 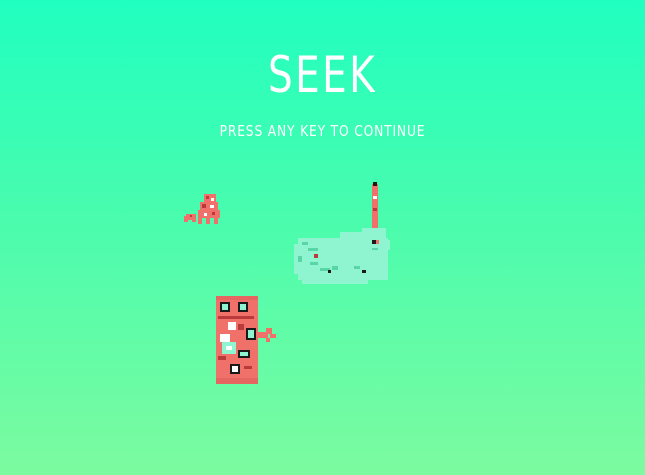 What do you see at coordinates (322, 131) in the screenshot?
I see `press-any-key-prompt: PRESS ANY KEY TO CONTINUE` at bounding box center [322, 131].